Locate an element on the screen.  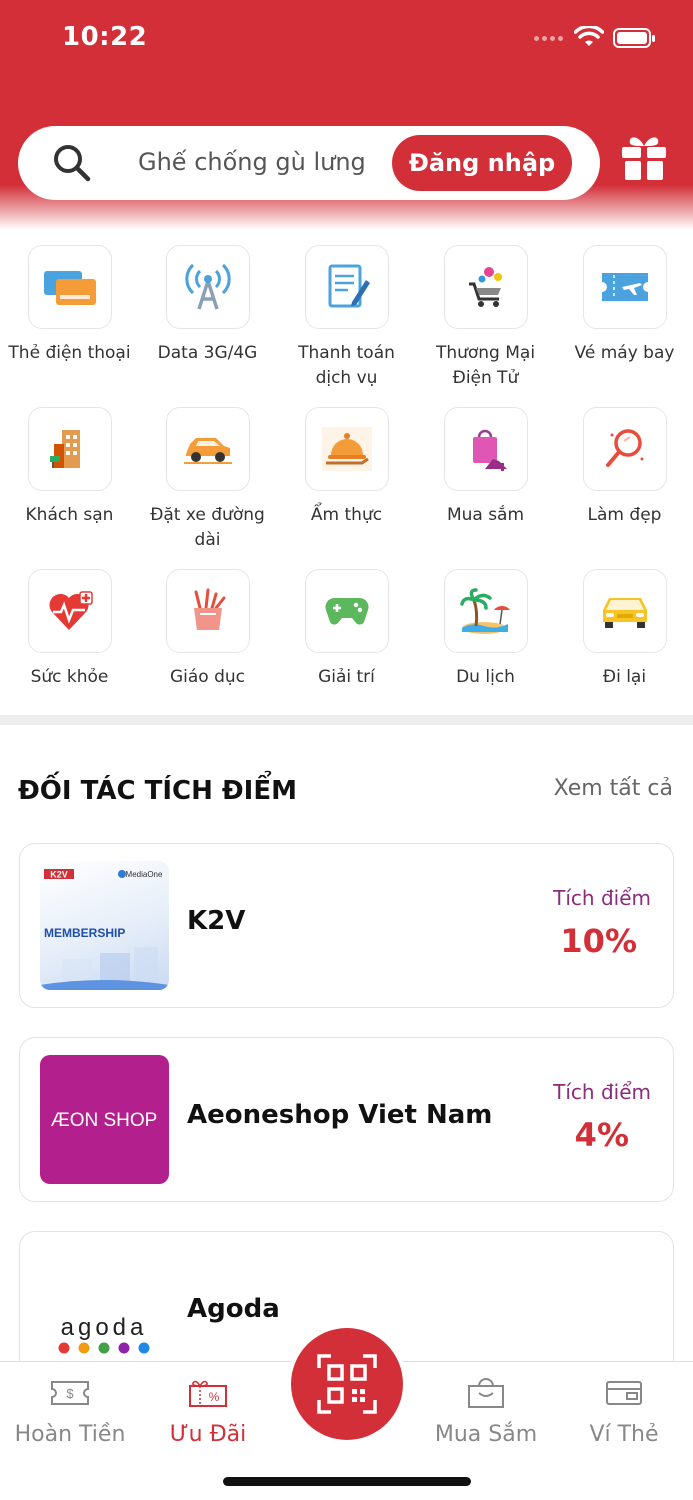
wallet-card-icon is located at coordinates (623, 1393).